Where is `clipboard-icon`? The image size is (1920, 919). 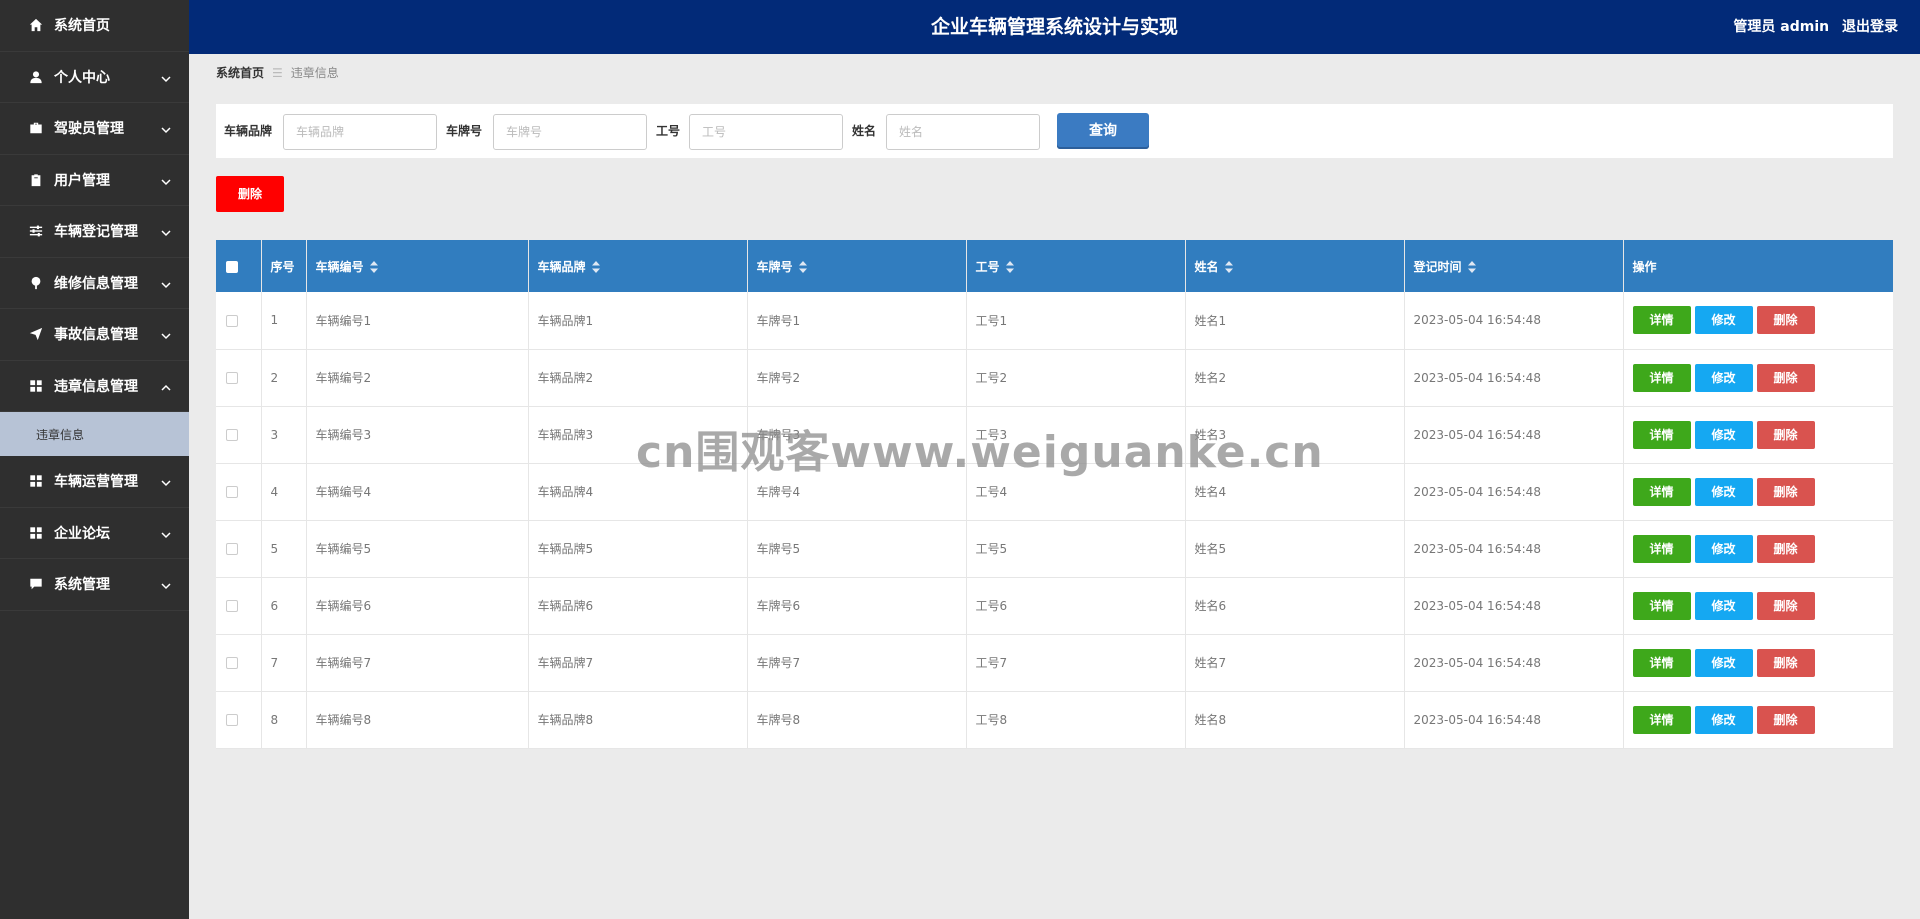 clipboard-icon is located at coordinates (36, 180).